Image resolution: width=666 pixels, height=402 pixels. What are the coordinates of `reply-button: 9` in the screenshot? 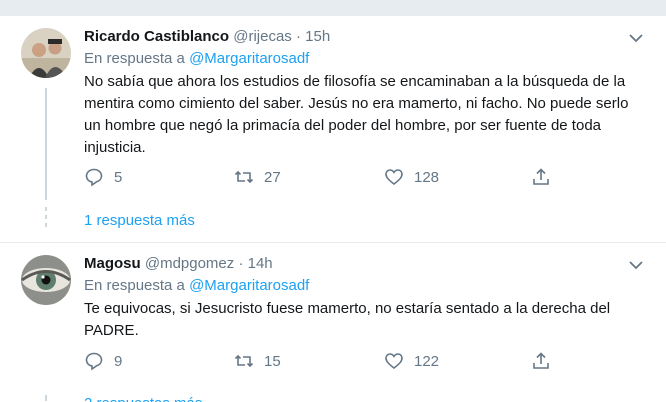 It's located at (103, 361).